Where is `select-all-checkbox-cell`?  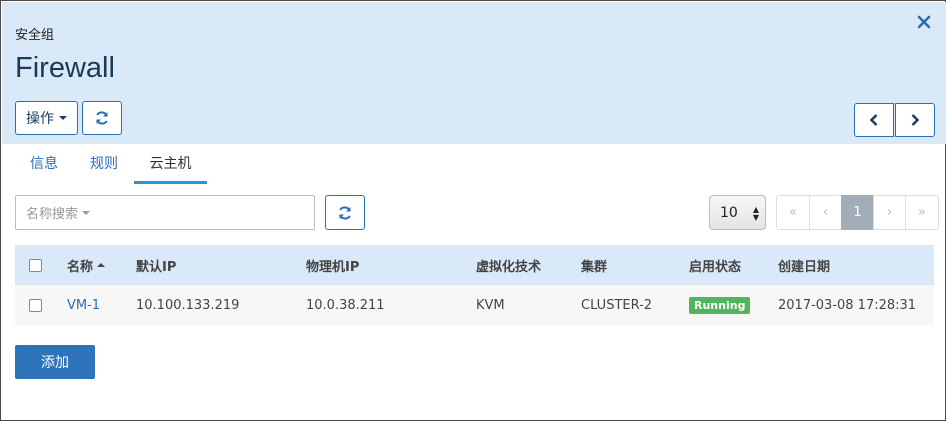
select-all-checkbox-cell is located at coordinates (35, 265).